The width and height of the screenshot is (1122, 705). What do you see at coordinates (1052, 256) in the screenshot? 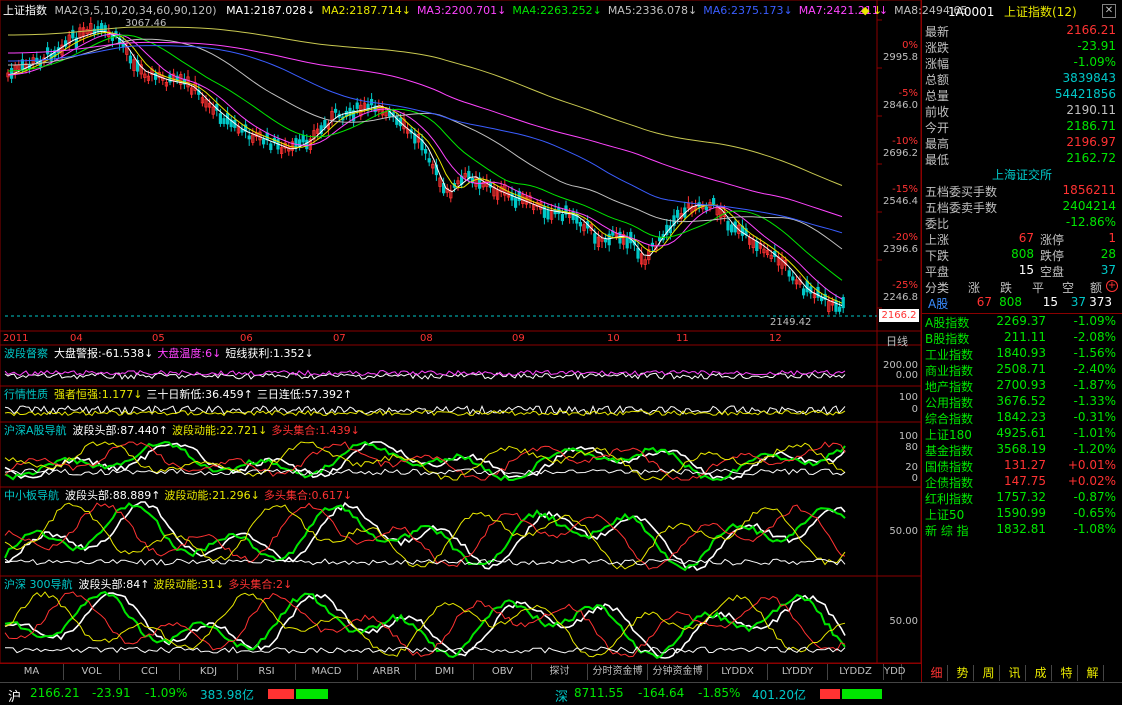
I see `breadth-label-2: 跌停` at bounding box center [1052, 256].